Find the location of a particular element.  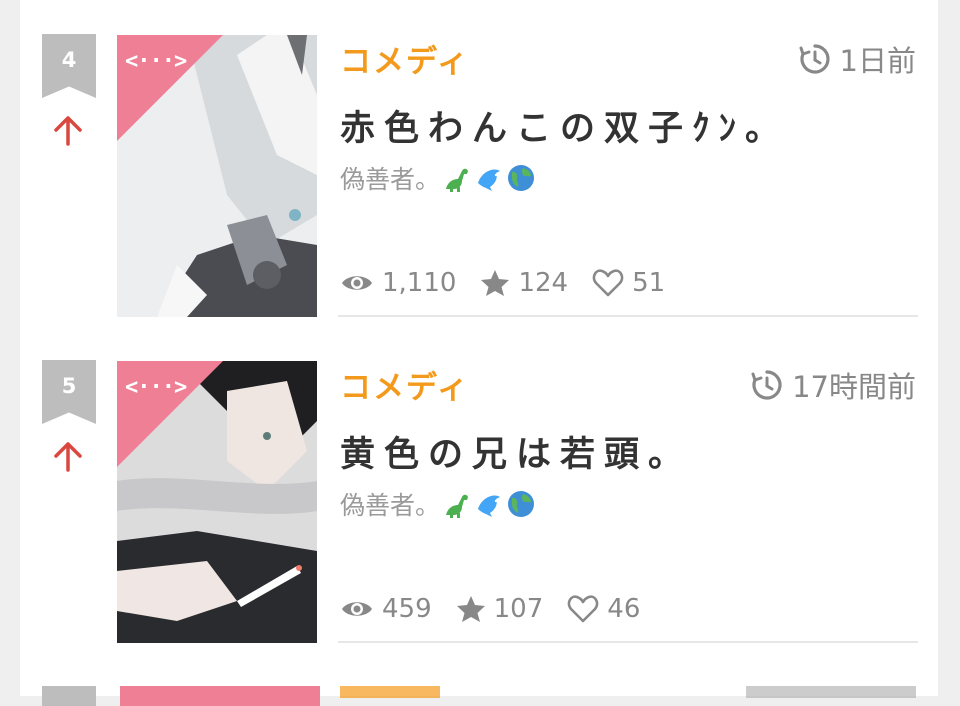

updated-time: 17時間前 is located at coordinates (833, 385).